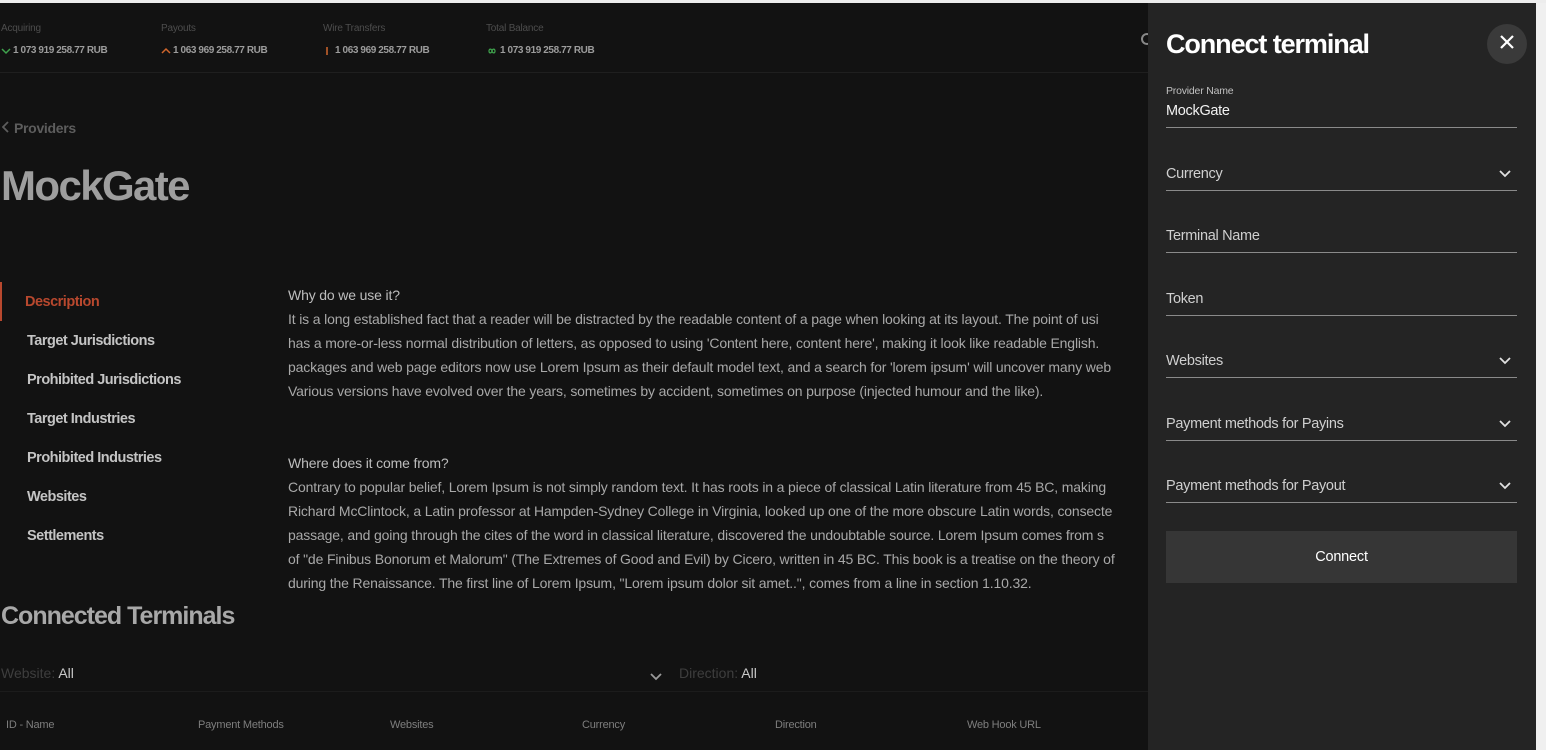 This screenshot has width=1546, height=750. What do you see at coordinates (749, 673) in the screenshot?
I see `direction-filter-value: All` at bounding box center [749, 673].